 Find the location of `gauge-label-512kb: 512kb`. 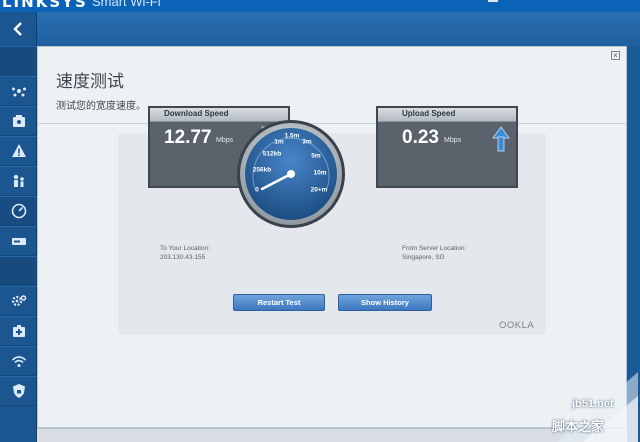

gauge-label-512kb: 512kb is located at coordinates (272, 154).